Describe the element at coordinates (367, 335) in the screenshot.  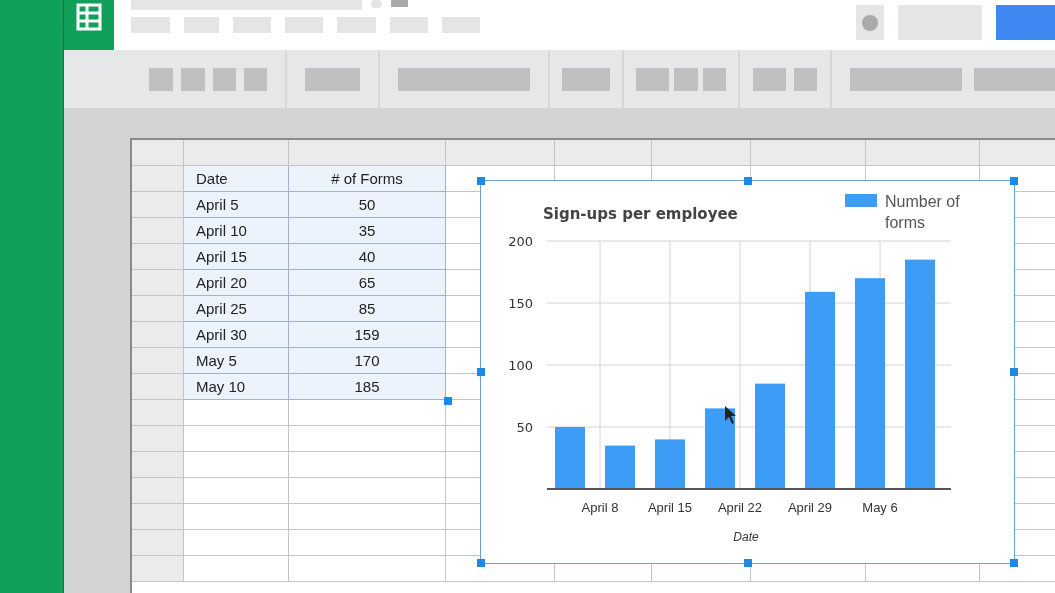
I see `table-cell: 159` at that location.